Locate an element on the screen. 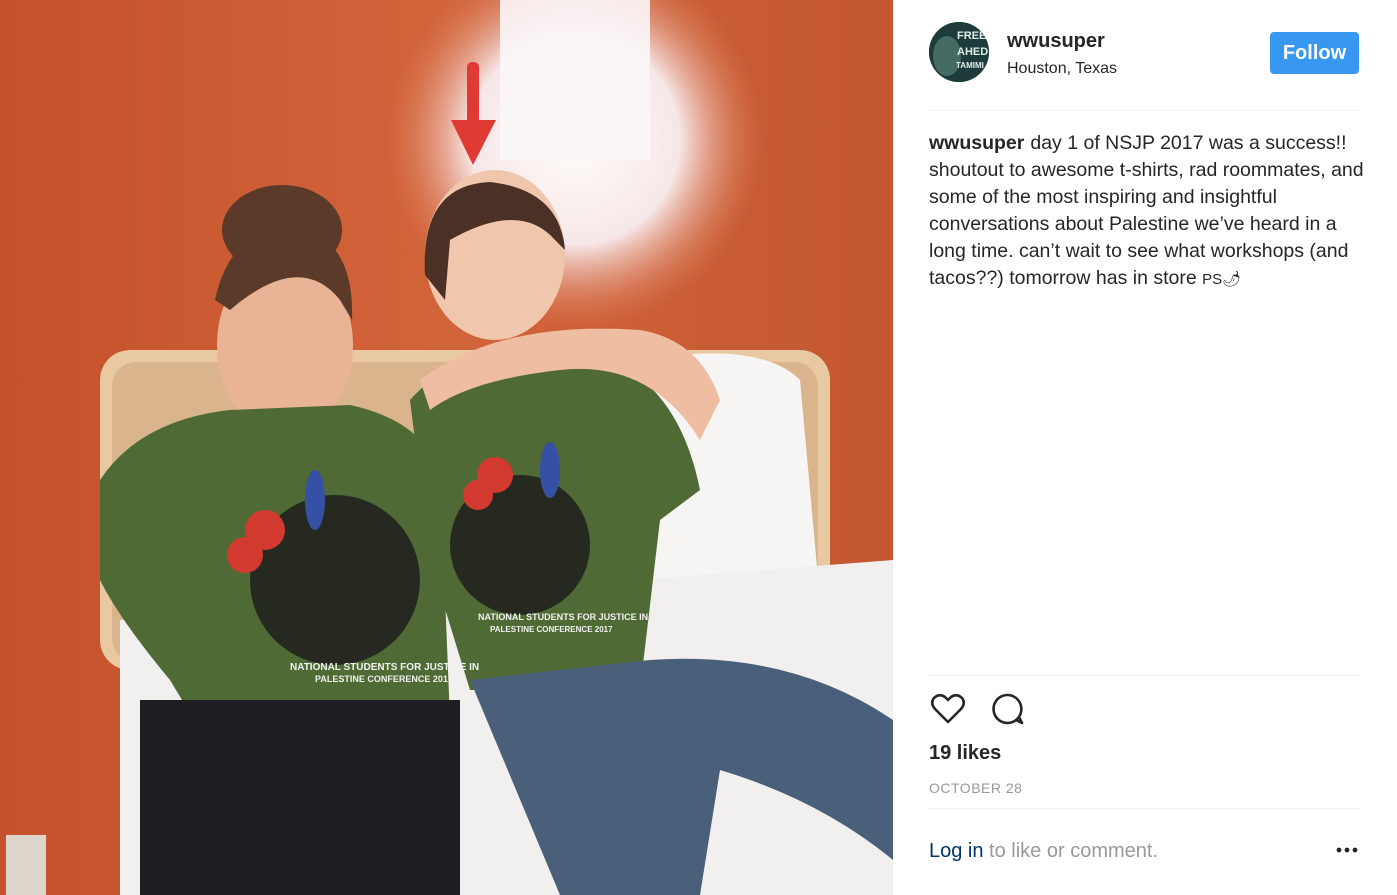  follow-button: Follow is located at coordinates (1314, 53).